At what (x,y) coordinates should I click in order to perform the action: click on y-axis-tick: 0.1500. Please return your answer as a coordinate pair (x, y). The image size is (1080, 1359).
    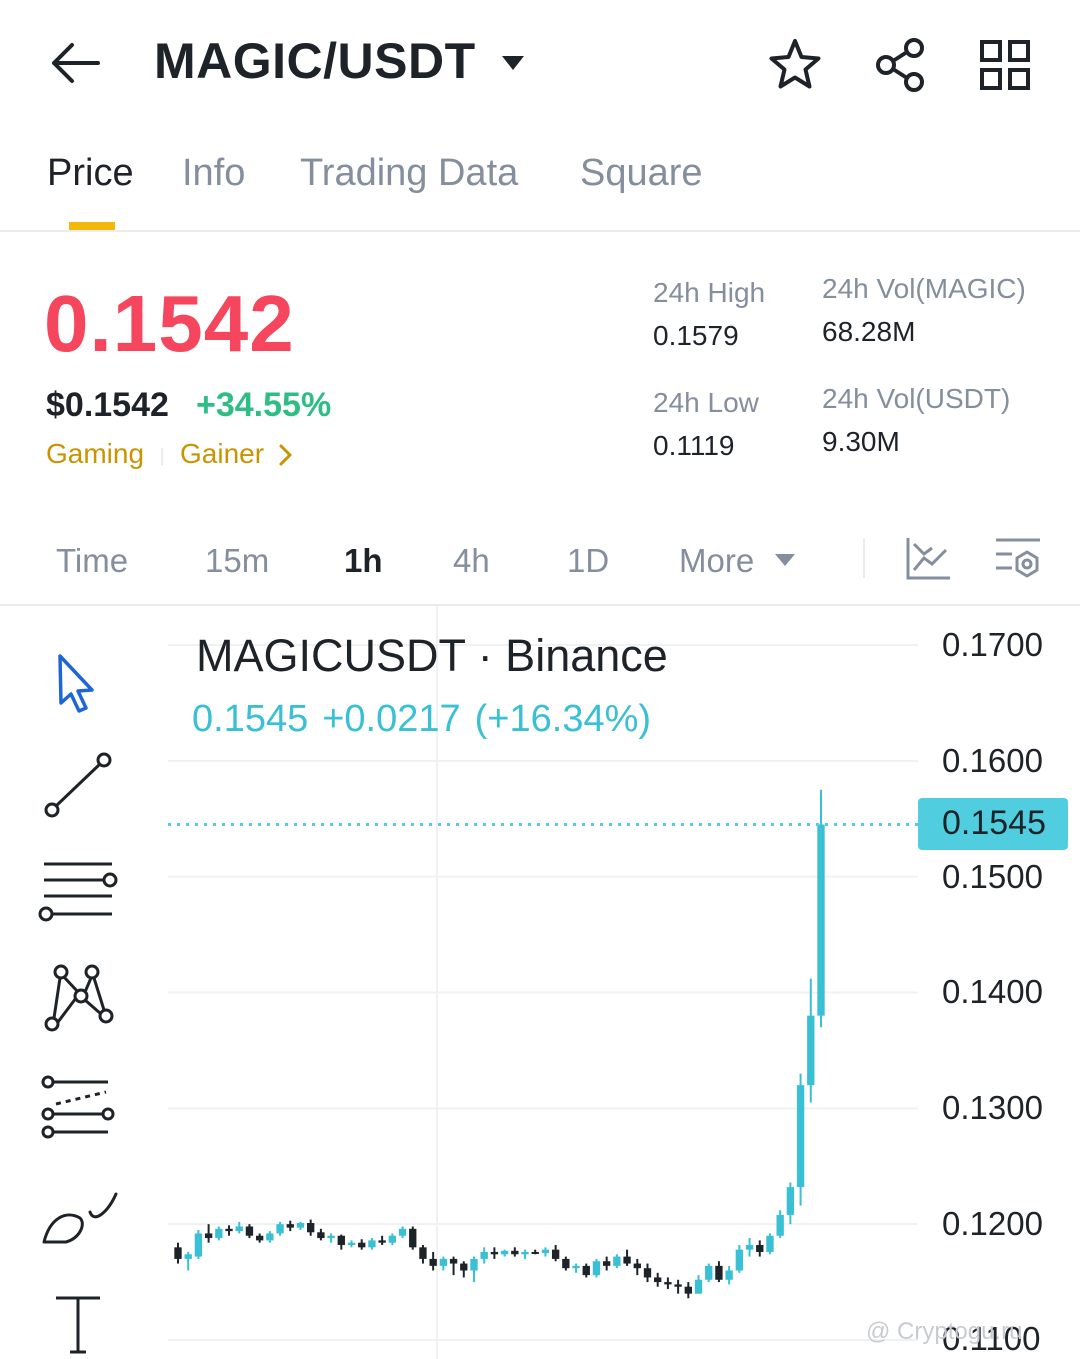
    Looking at the image, I should click on (992, 876).